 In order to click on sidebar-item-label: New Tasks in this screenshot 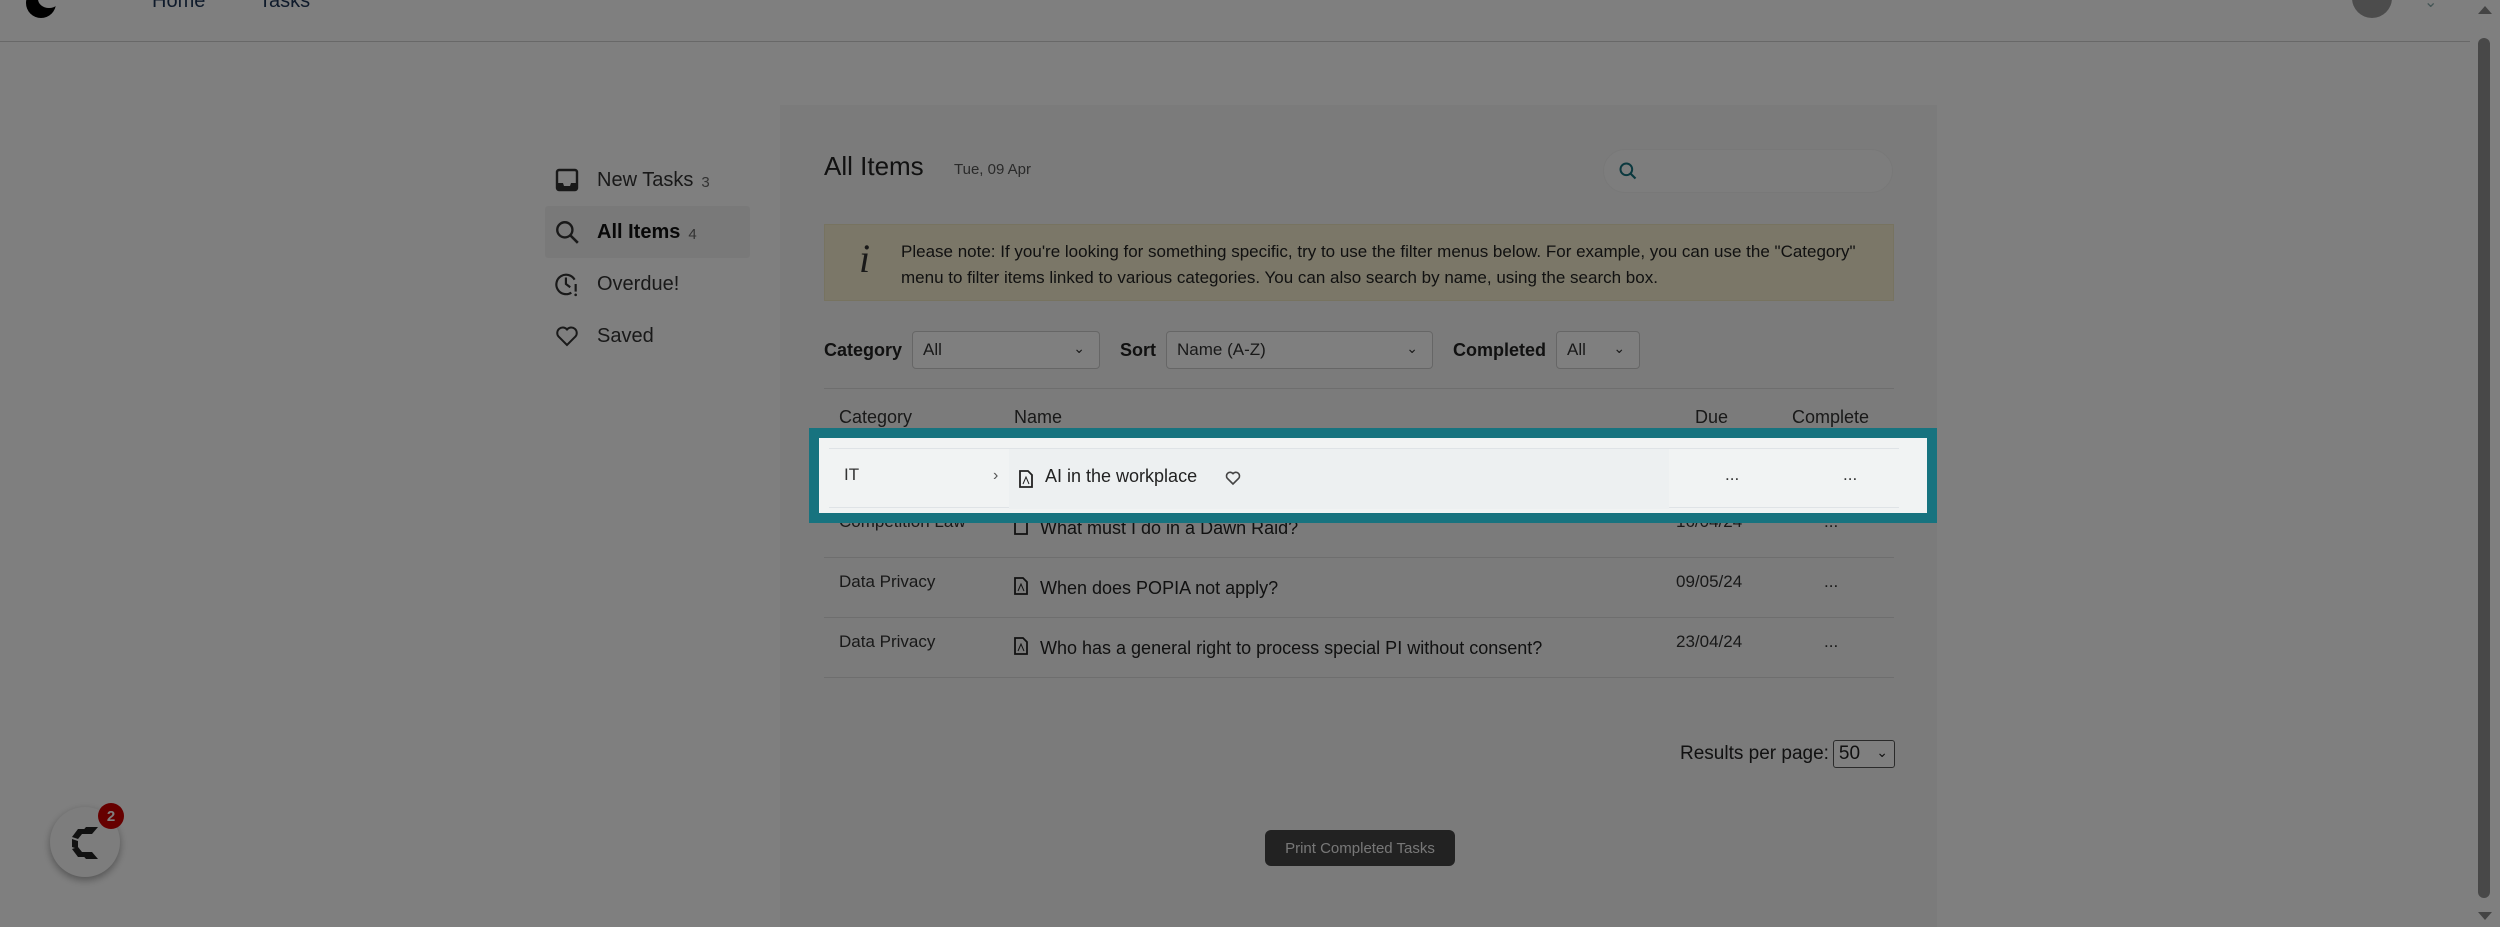, I will do `click(645, 179)`.